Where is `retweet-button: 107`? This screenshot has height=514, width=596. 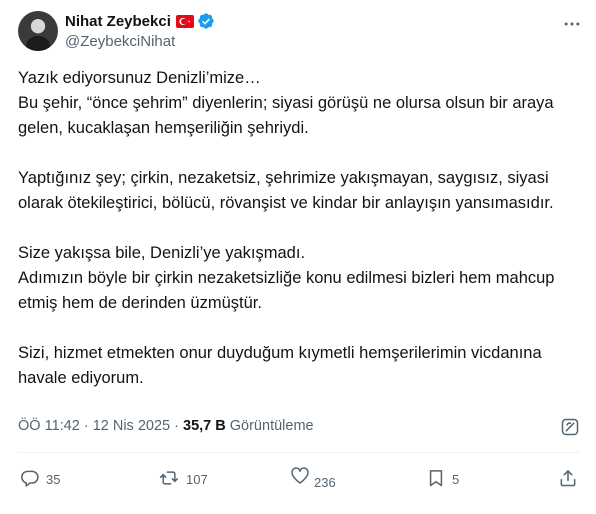
retweet-button: 107 is located at coordinates (183, 479).